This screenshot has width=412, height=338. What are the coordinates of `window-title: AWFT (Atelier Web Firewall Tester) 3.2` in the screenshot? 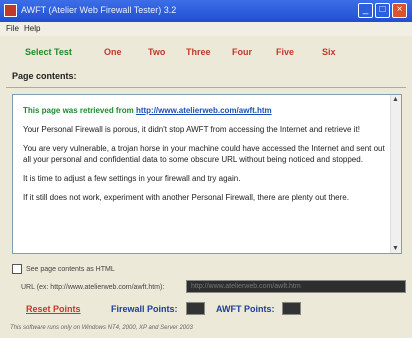 It's located at (99, 10).